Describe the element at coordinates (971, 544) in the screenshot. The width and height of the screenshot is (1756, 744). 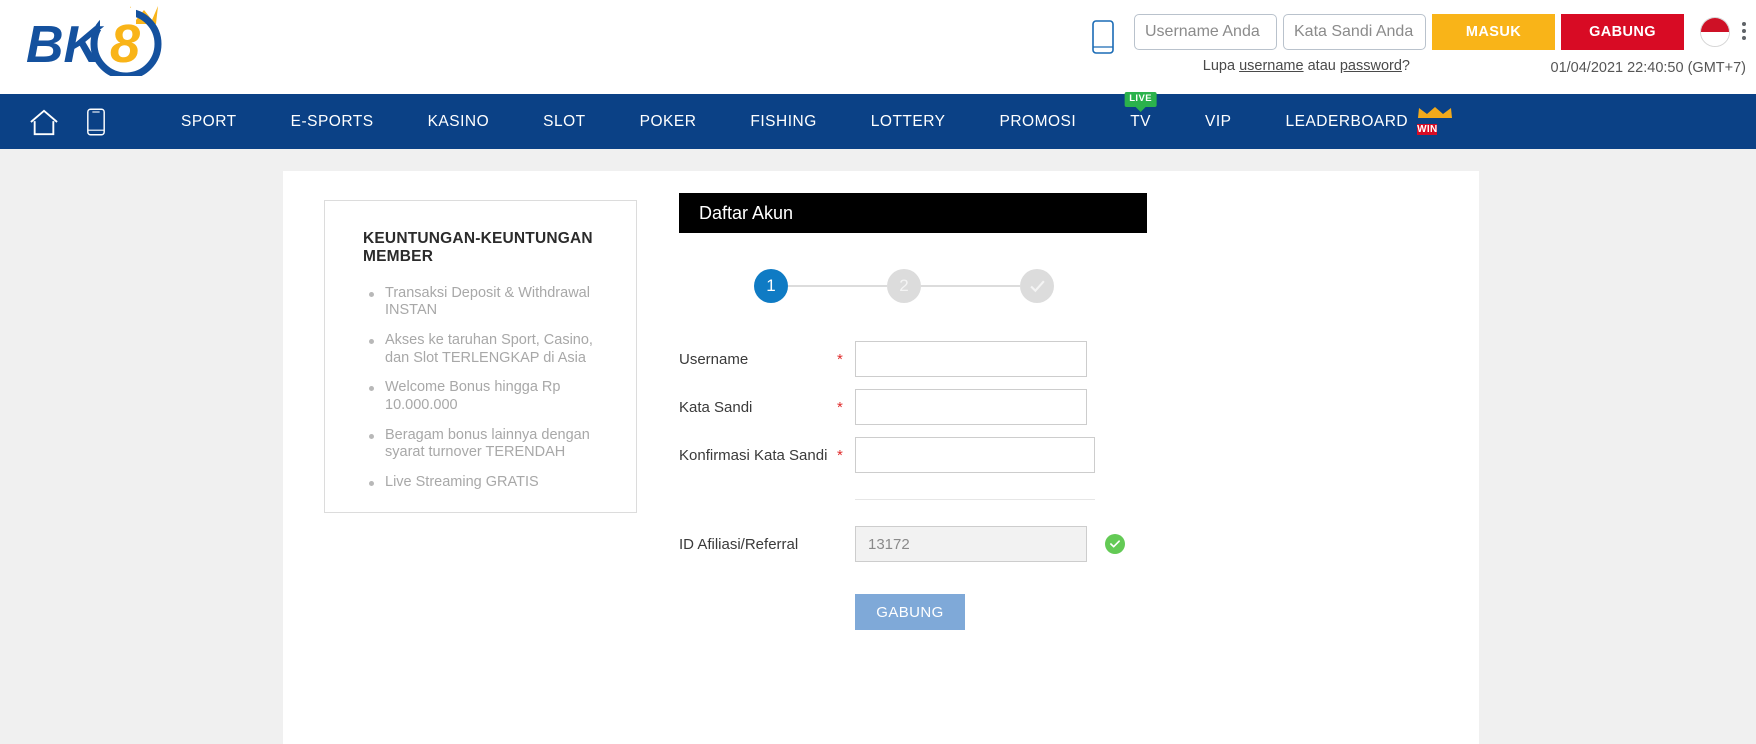
I see `referral-id-field` at that location.